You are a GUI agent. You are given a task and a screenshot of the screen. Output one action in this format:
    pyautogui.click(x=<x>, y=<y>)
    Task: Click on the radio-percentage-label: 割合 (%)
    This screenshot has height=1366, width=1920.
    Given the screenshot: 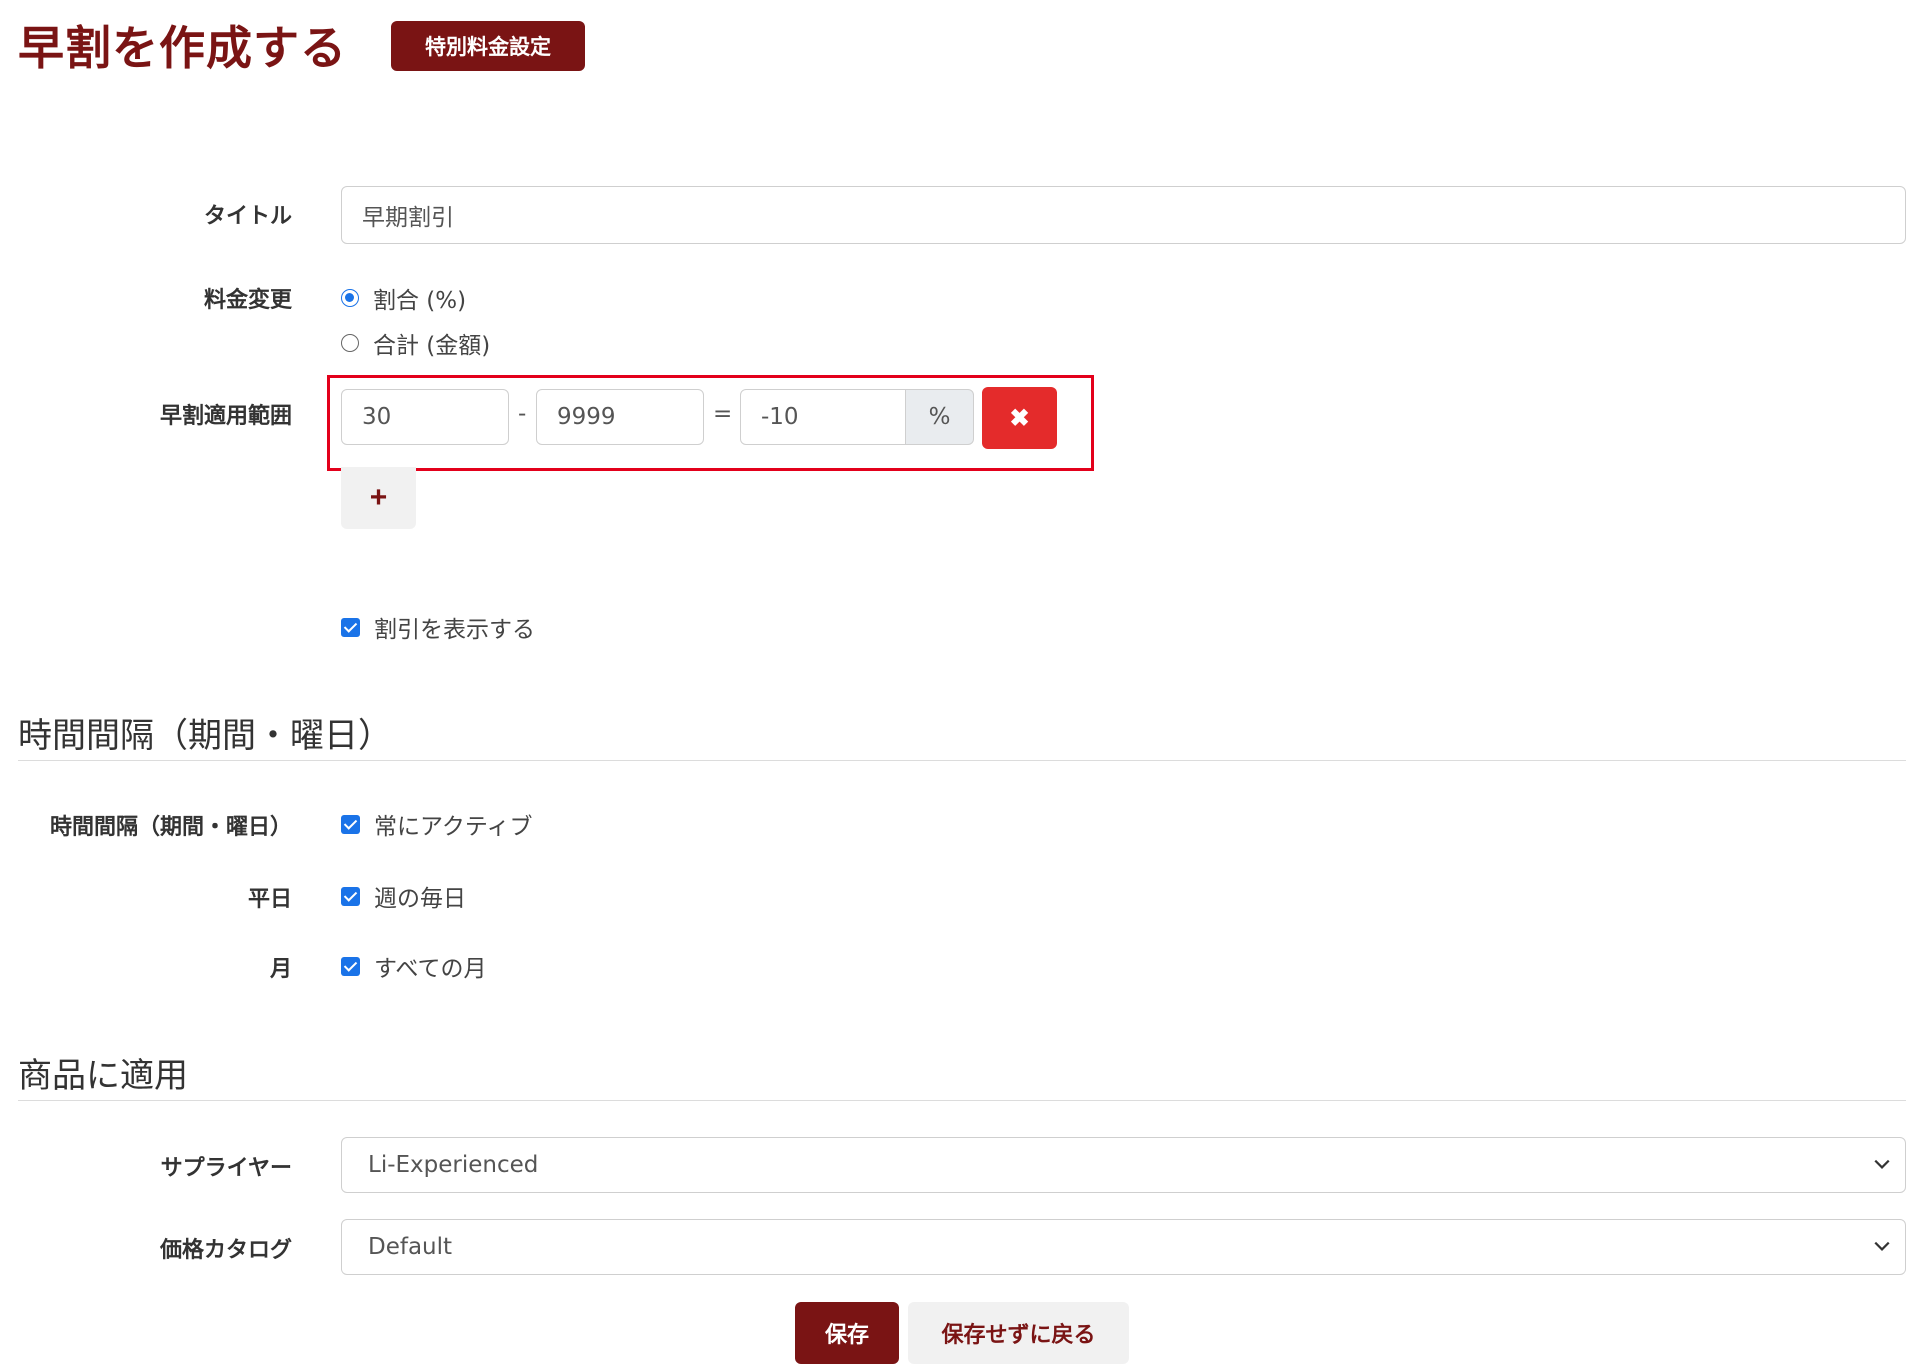 What is the action you would take?
    pyautogui.click(x=420, y=301)
    